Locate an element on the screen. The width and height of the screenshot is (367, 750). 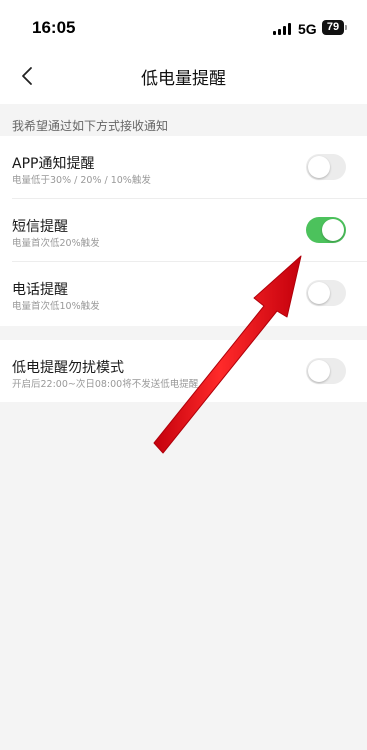
setting-title: APP通知提醒 is located at coordinates (53, 164).